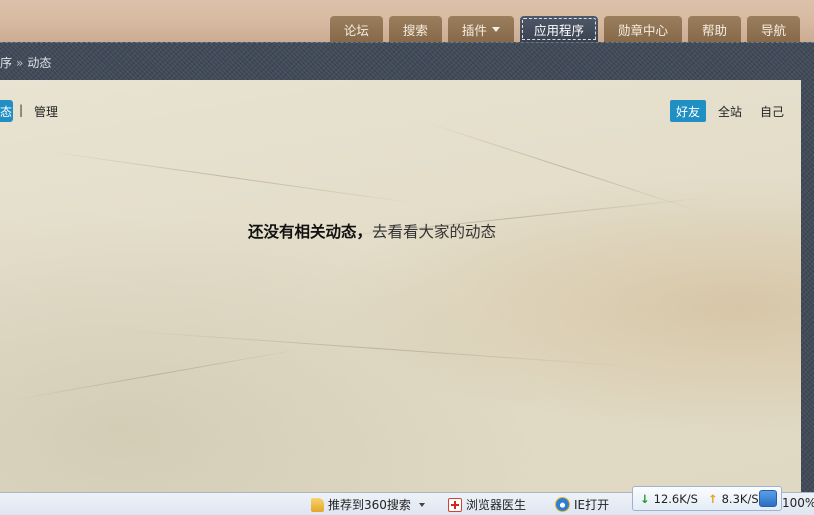 Image resolution: width=814 pixels, height=515 pixels. I want to click on tab-feed-label: 态, so click(6, 111).